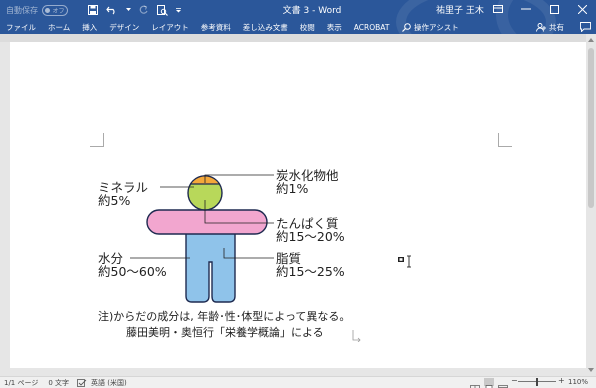  What do you see at coordinates (225, 332) in the screenshot?
I see `figure-source: 藤田美明・奥恒行「栄養学概論」による` at bounding box center [225, 332].